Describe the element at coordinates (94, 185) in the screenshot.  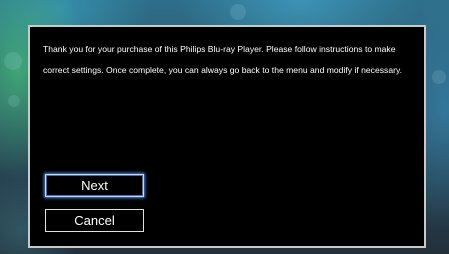
I see `next-button: Next` at that location.